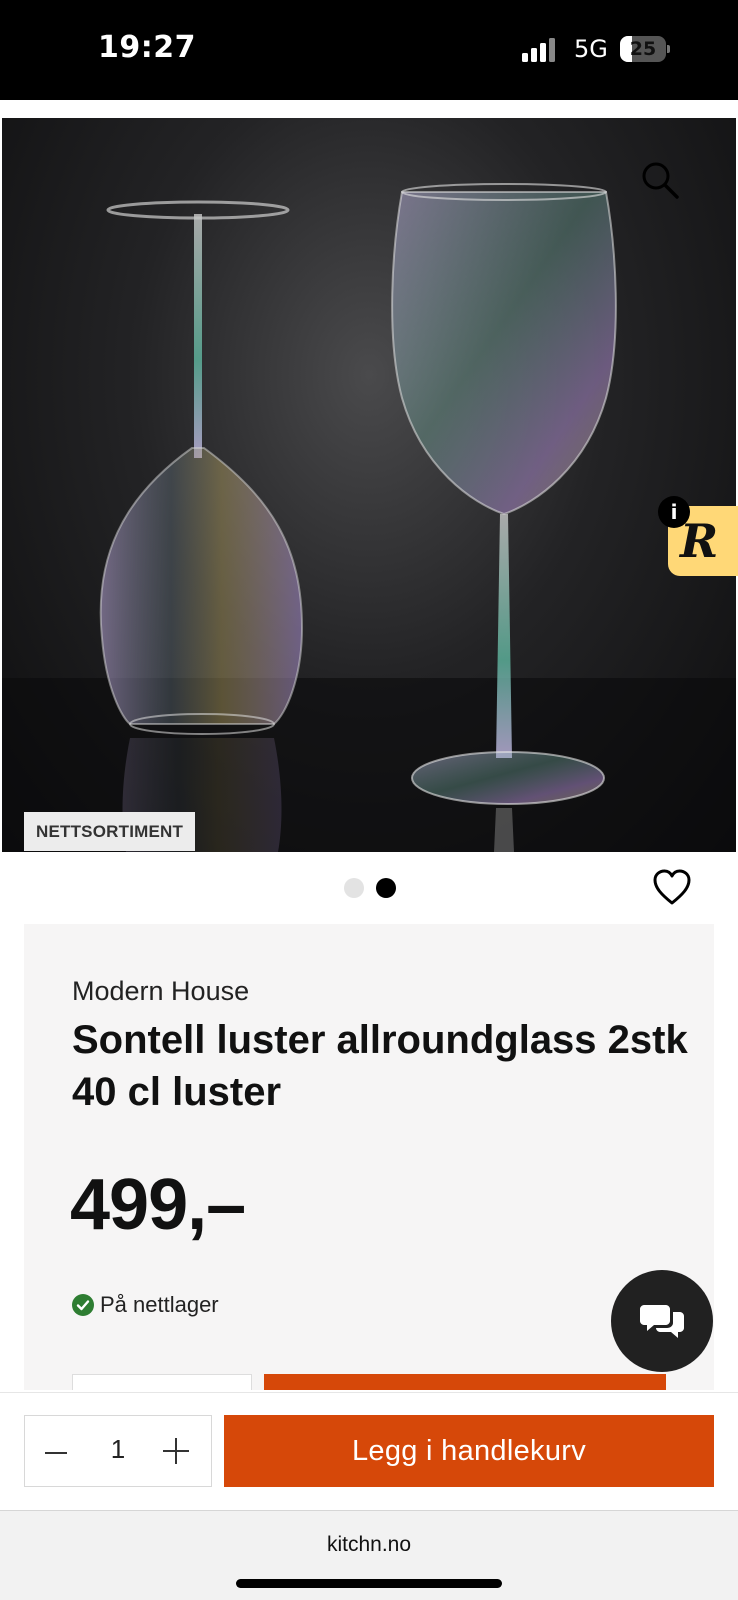 The height and width of the screenshot is (1600, 738). What do you see at coordinates (374, 888) in the screenshot?
I see `image-pagination` at bounding box center [374, 888].